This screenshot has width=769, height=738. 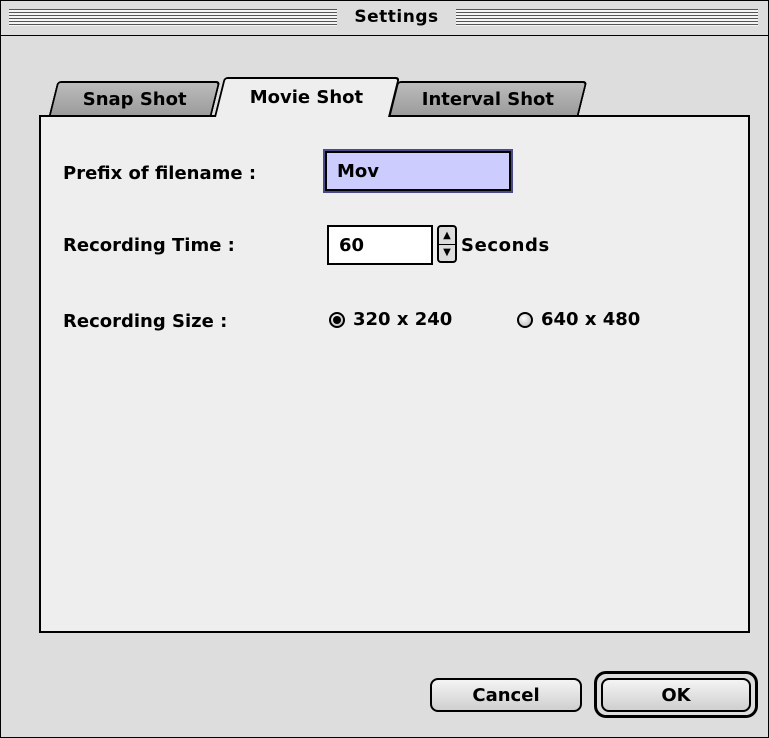 I want to click on title-bar: Settings, so click(x=384, y=18).